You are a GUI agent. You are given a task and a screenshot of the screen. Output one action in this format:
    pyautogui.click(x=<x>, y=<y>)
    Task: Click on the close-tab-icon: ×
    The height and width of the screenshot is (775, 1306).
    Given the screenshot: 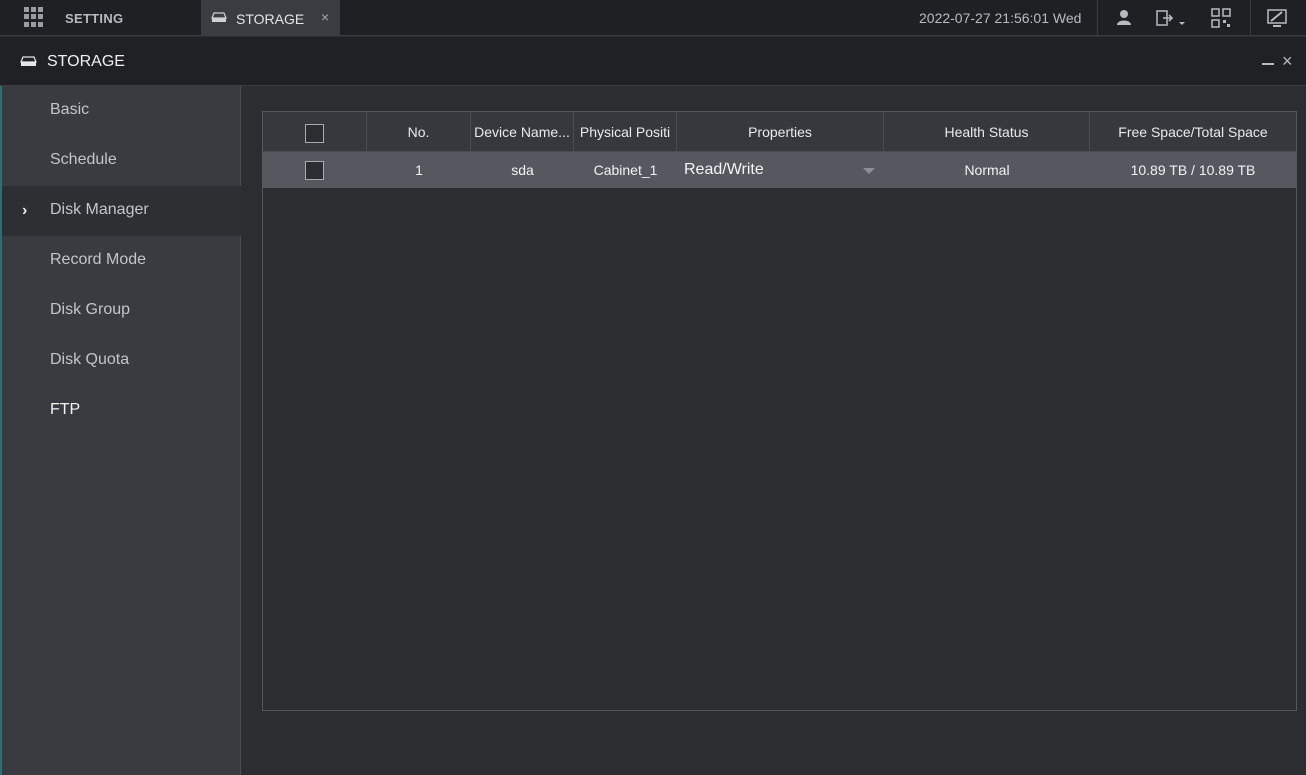 What is the action you would take?
    pyautogui.click(x=325, y=17)
    